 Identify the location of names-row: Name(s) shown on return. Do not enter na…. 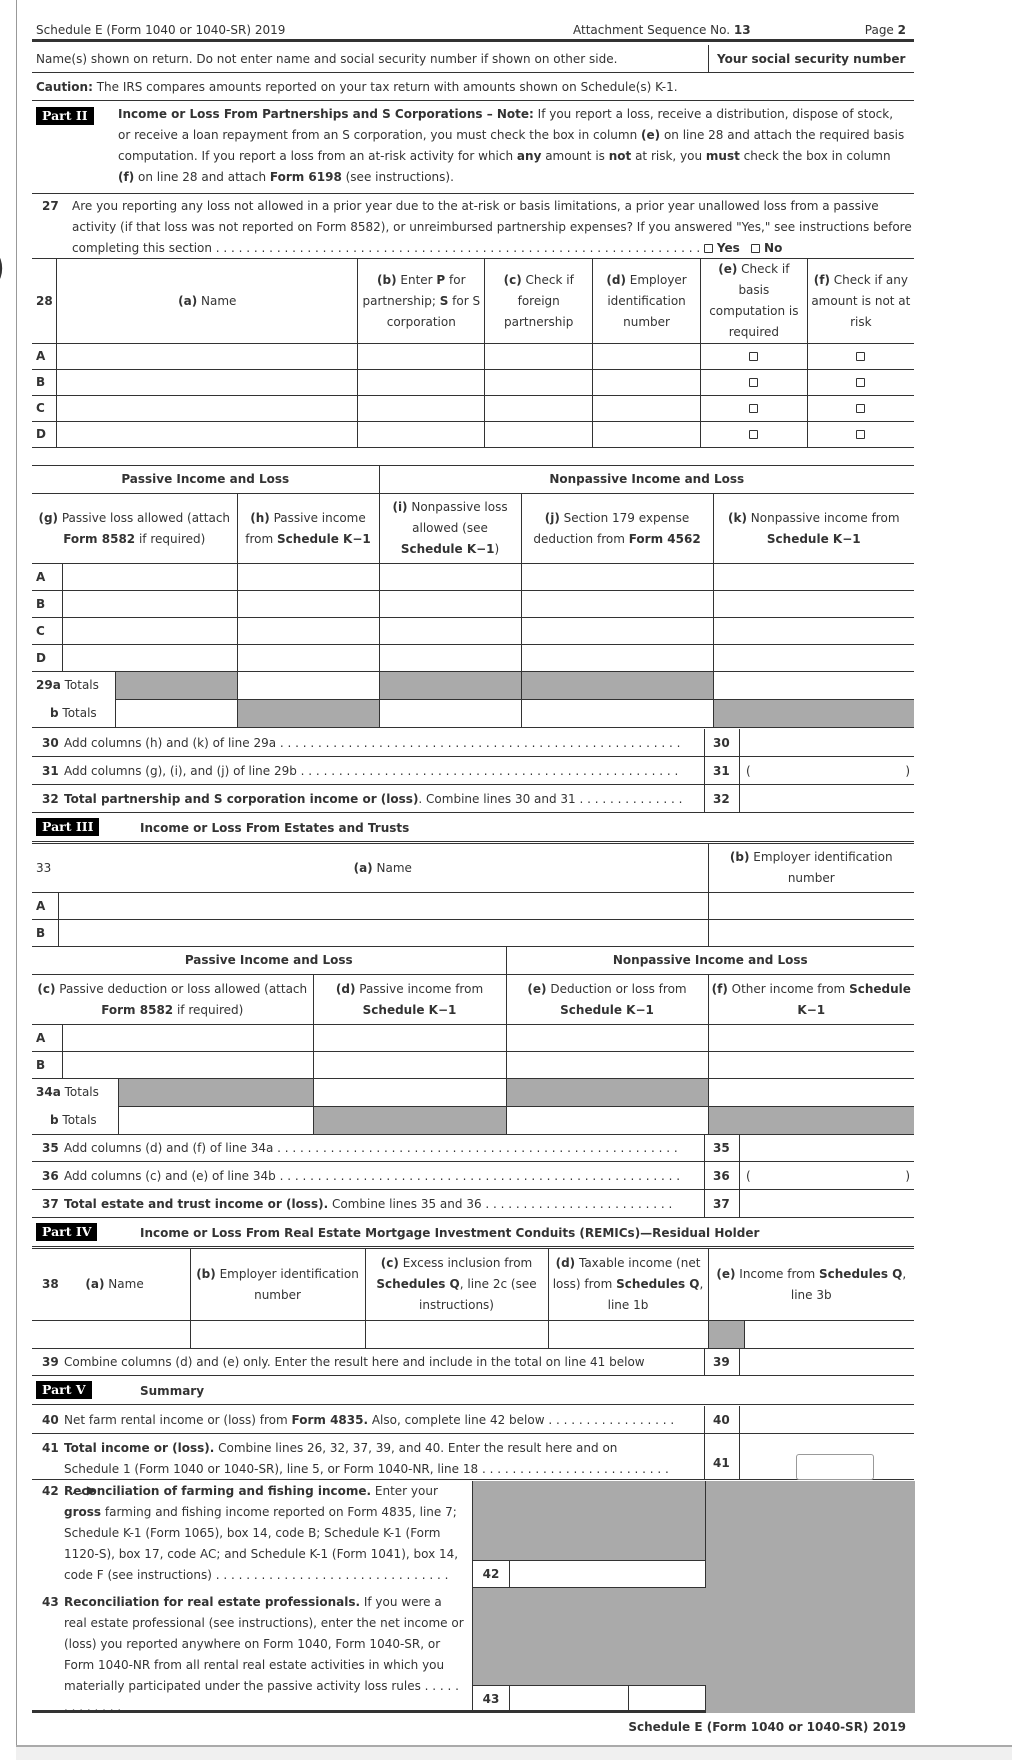
(473, 59).